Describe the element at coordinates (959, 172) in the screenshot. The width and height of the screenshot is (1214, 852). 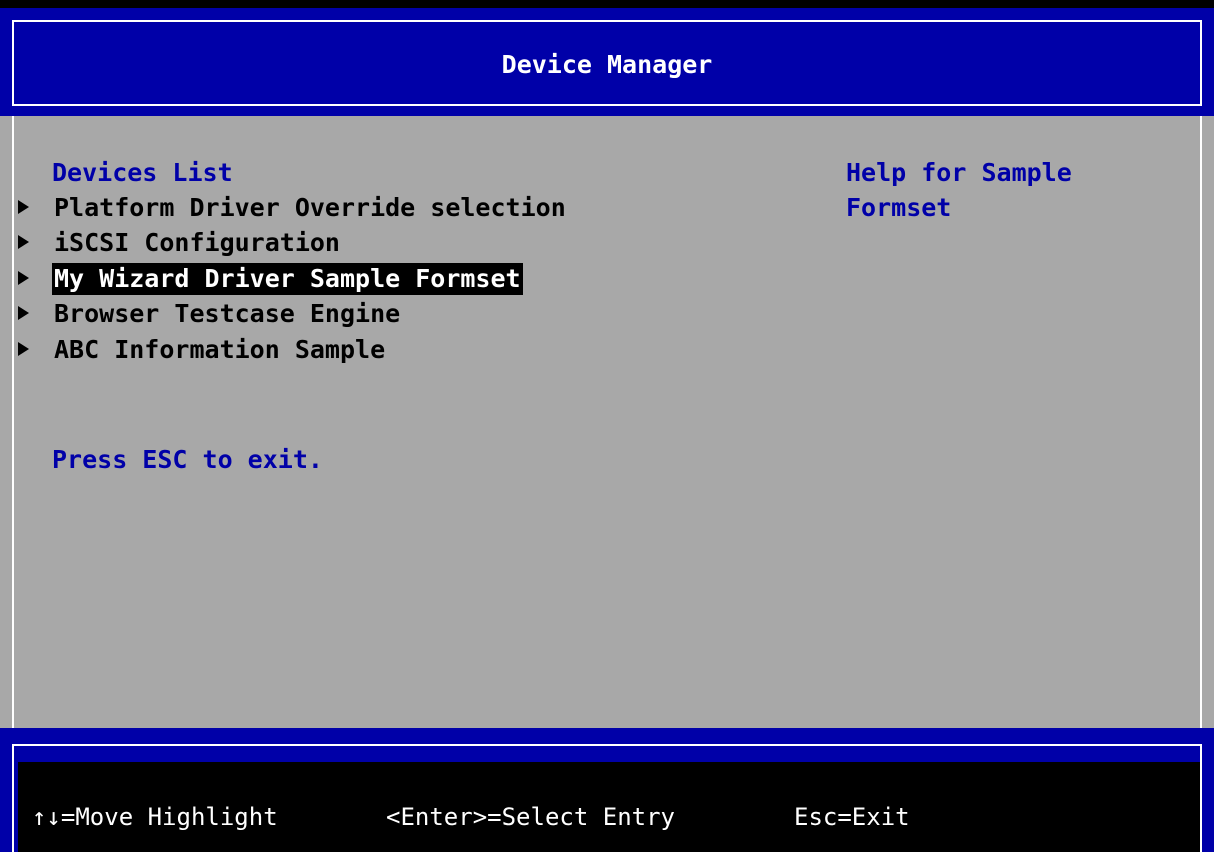
I see `help-text-line: Help for Sample` at that location.